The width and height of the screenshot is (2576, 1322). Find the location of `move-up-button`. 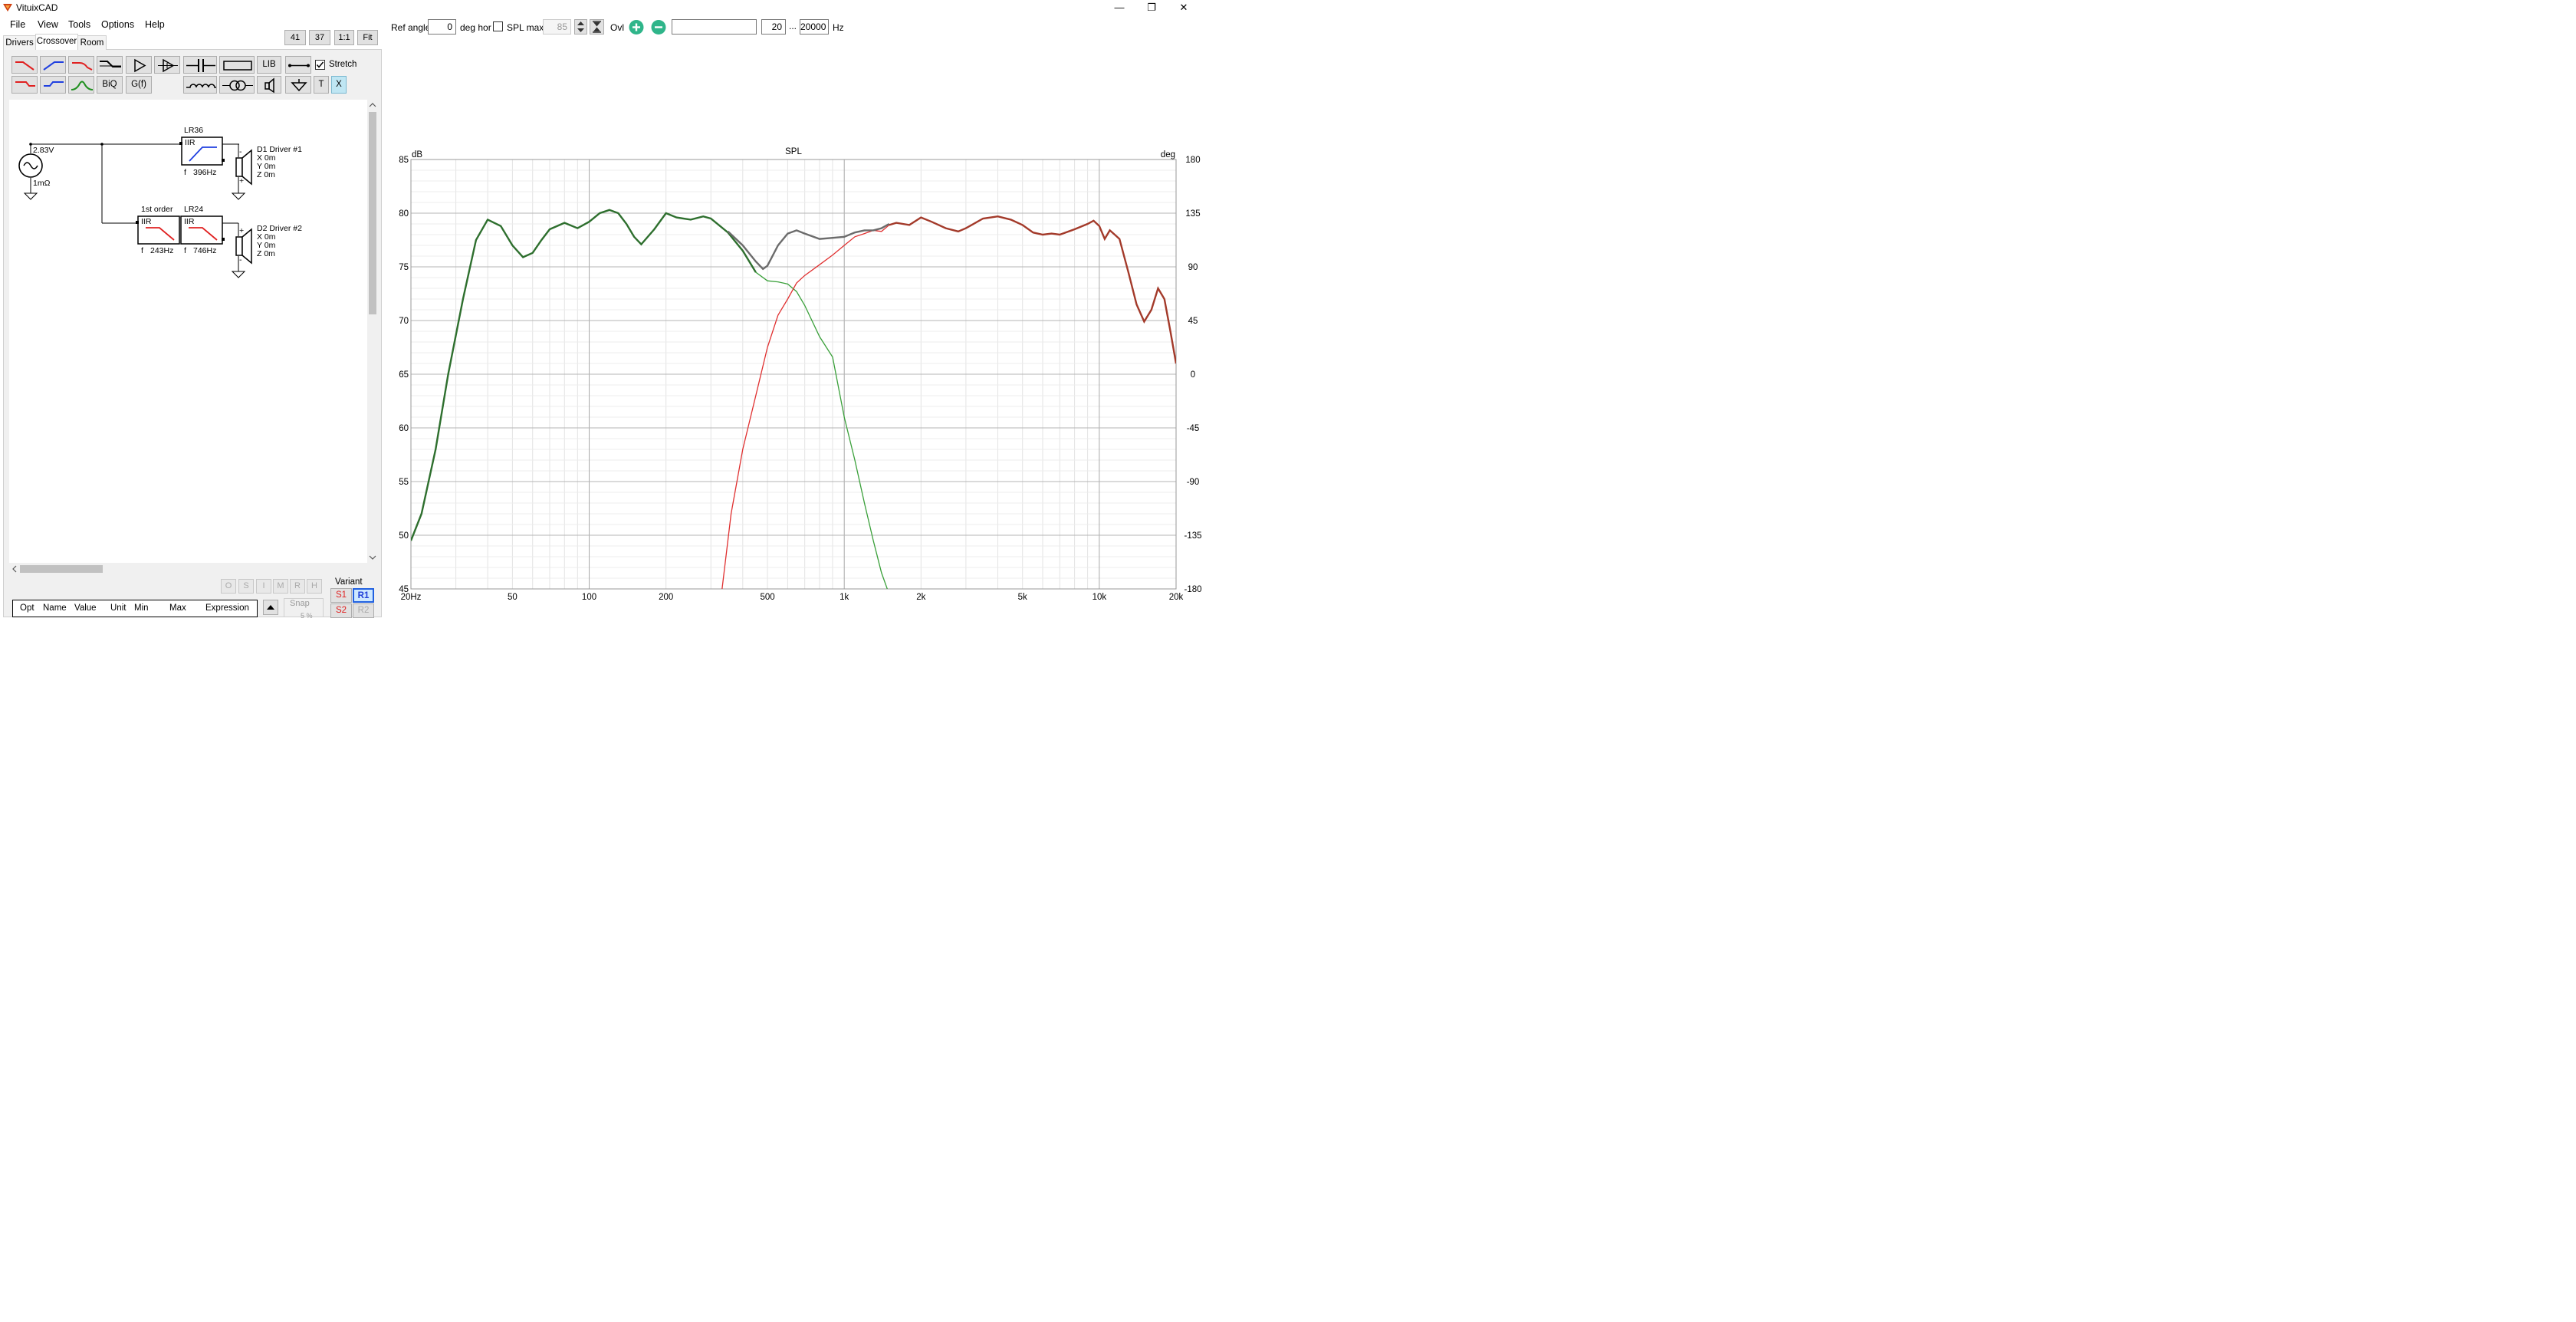

move-up-button is located at coordinates (270, 607).